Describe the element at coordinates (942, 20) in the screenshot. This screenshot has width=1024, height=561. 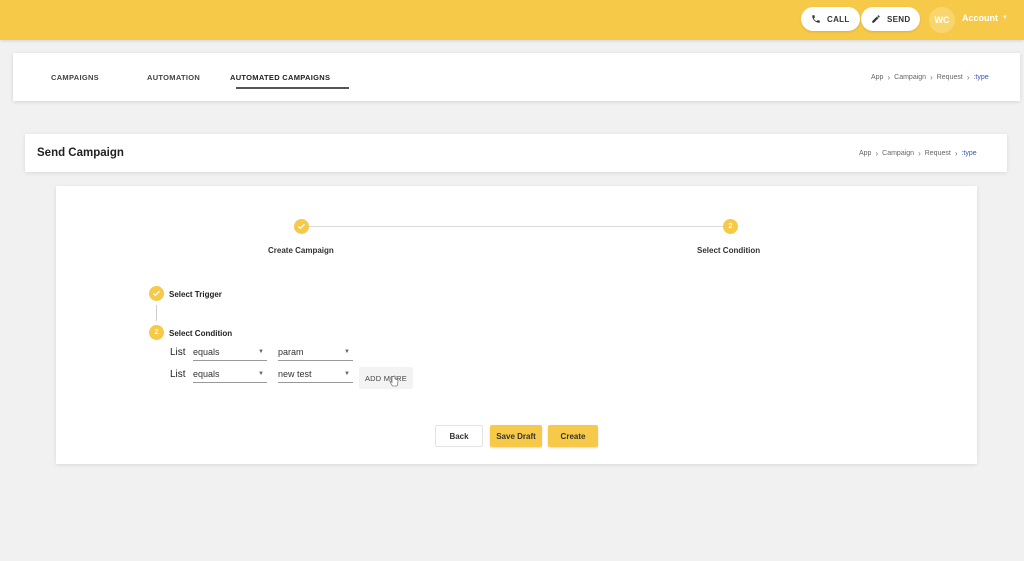
I see `avatar: WC` at that location.